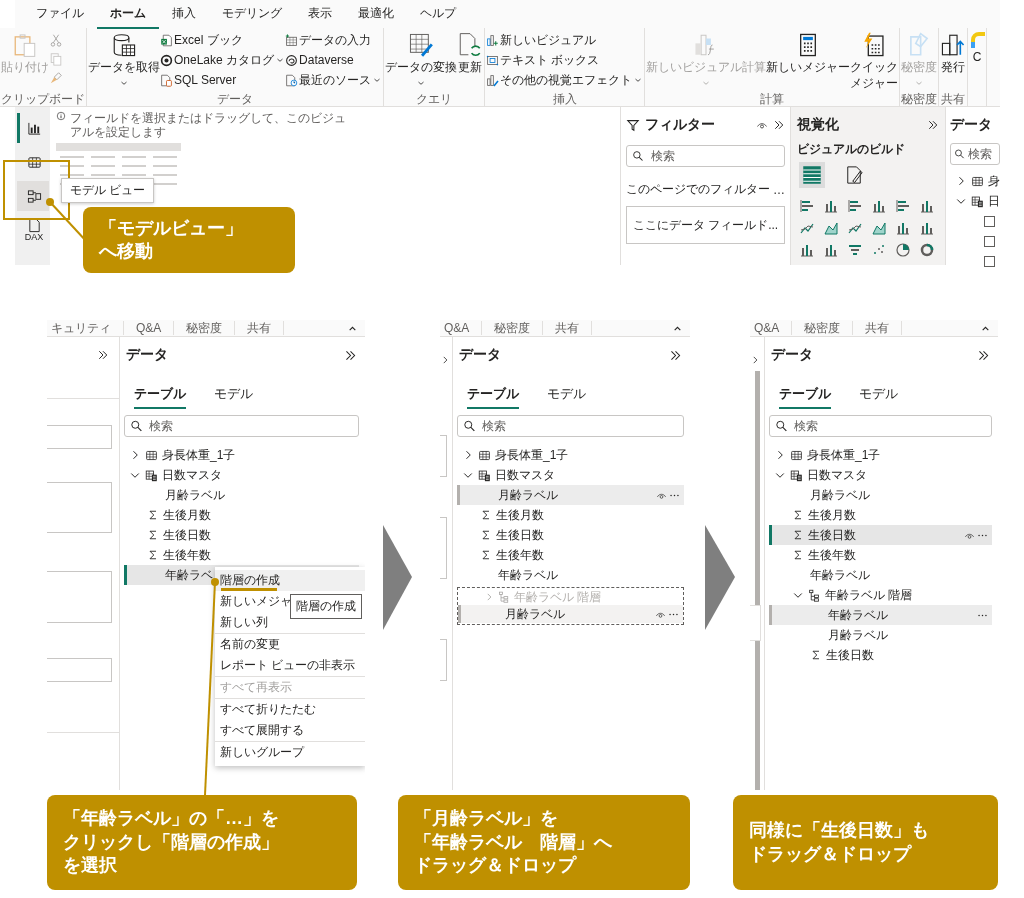 The image size is (1024, 898). What do you see at coordinates (513, 842) in the screenshot?
I see `callout-text: 「年齢ラベル 階層」へ` at bounding box center [513, 842].